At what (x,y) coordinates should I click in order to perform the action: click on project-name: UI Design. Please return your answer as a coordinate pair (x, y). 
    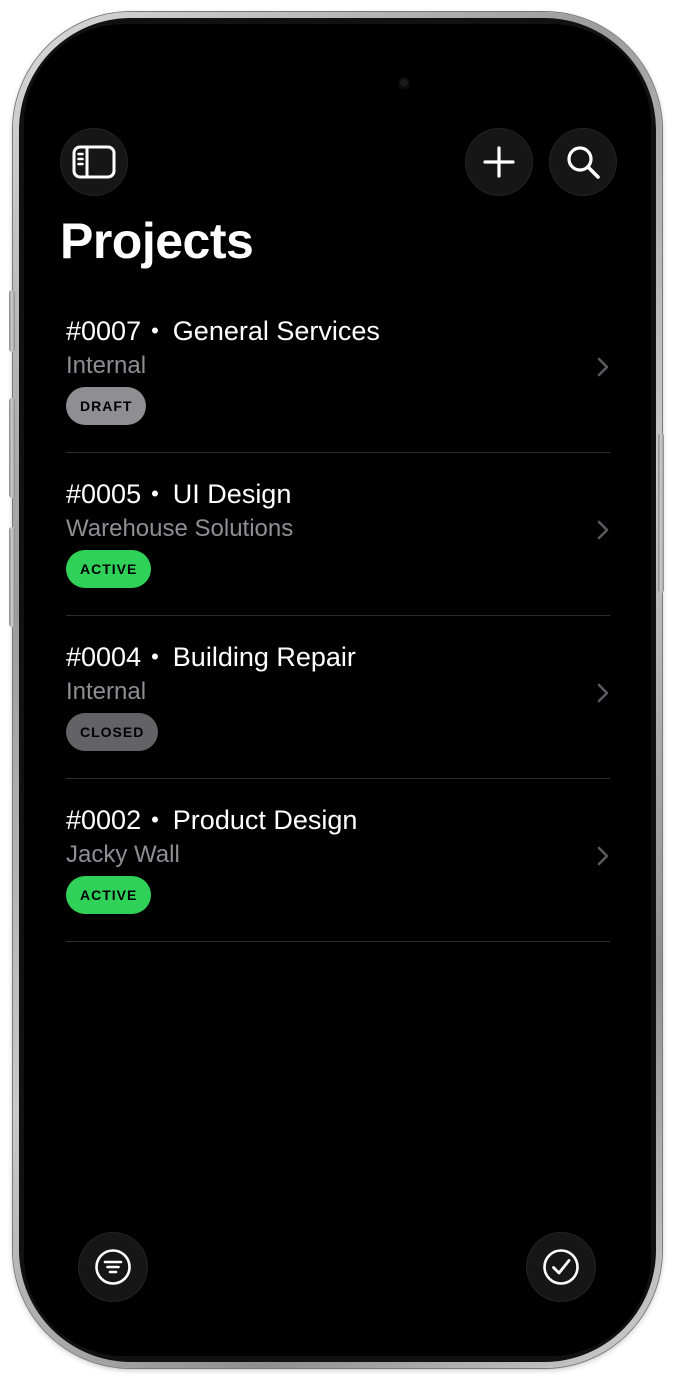
    Looking at the image, I should click on (232, 494).